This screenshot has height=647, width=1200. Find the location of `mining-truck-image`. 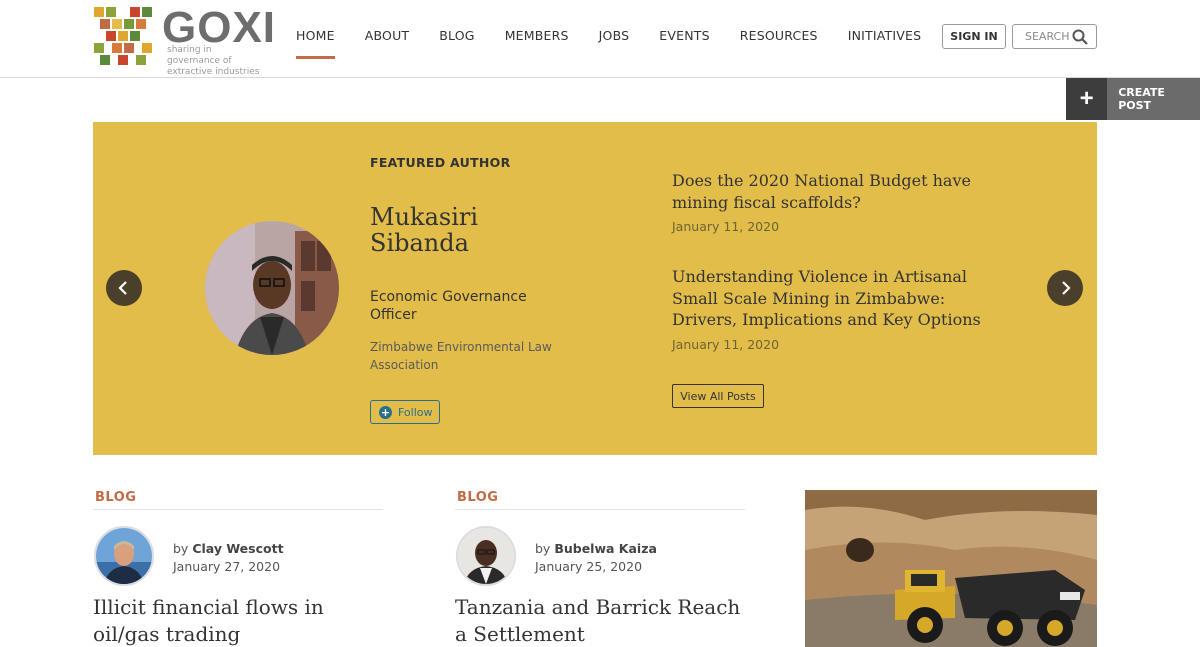

mining-truck-image is located at coordinates (951, 568).